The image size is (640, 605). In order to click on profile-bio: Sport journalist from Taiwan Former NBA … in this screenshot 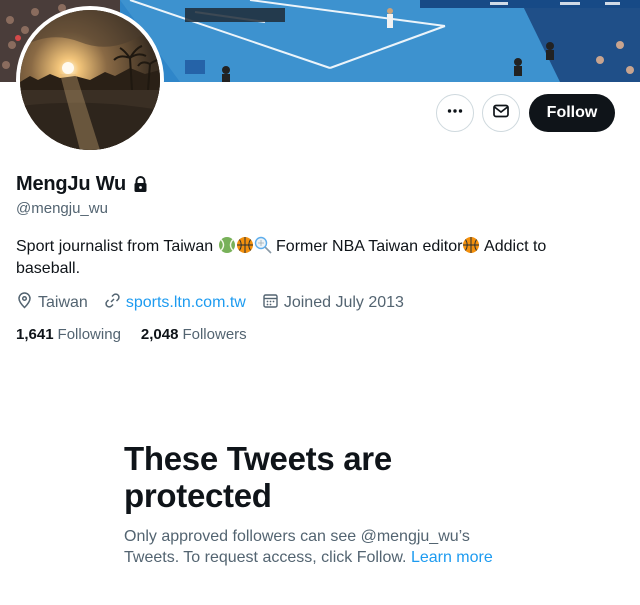, I will do `click(311, 258)`.